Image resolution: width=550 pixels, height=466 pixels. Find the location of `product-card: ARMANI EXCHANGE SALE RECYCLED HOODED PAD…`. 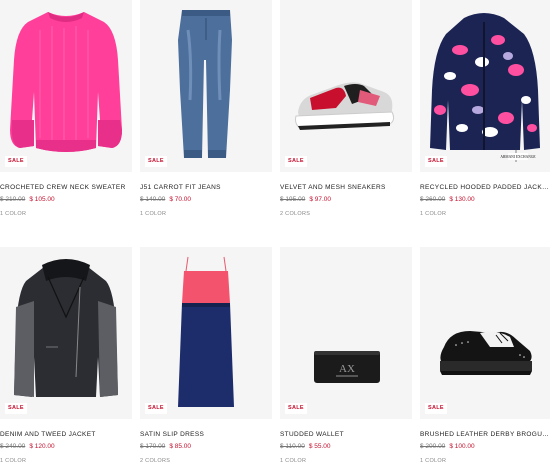

product-card: ARMANI EXCHANGE SALE RECYCLED HOODED PAD… is located at coordinates (485, 109).